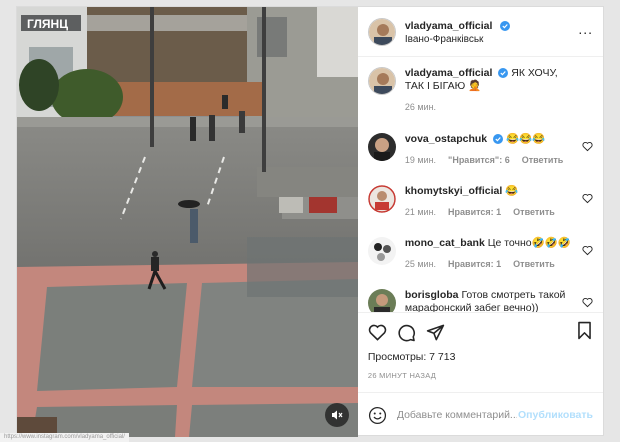 The image size is (620, 442). What do you see at coordinates (480, 375) in the screenshot?
I see `post-time-ago: 26 минут назад` at bounding box center [480, 375].